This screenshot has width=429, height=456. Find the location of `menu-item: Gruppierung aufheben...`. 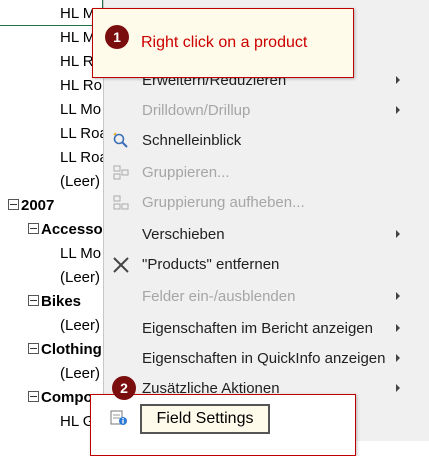

menu-item: Gruppierung aufheben... is located at coordinates (266, 203).